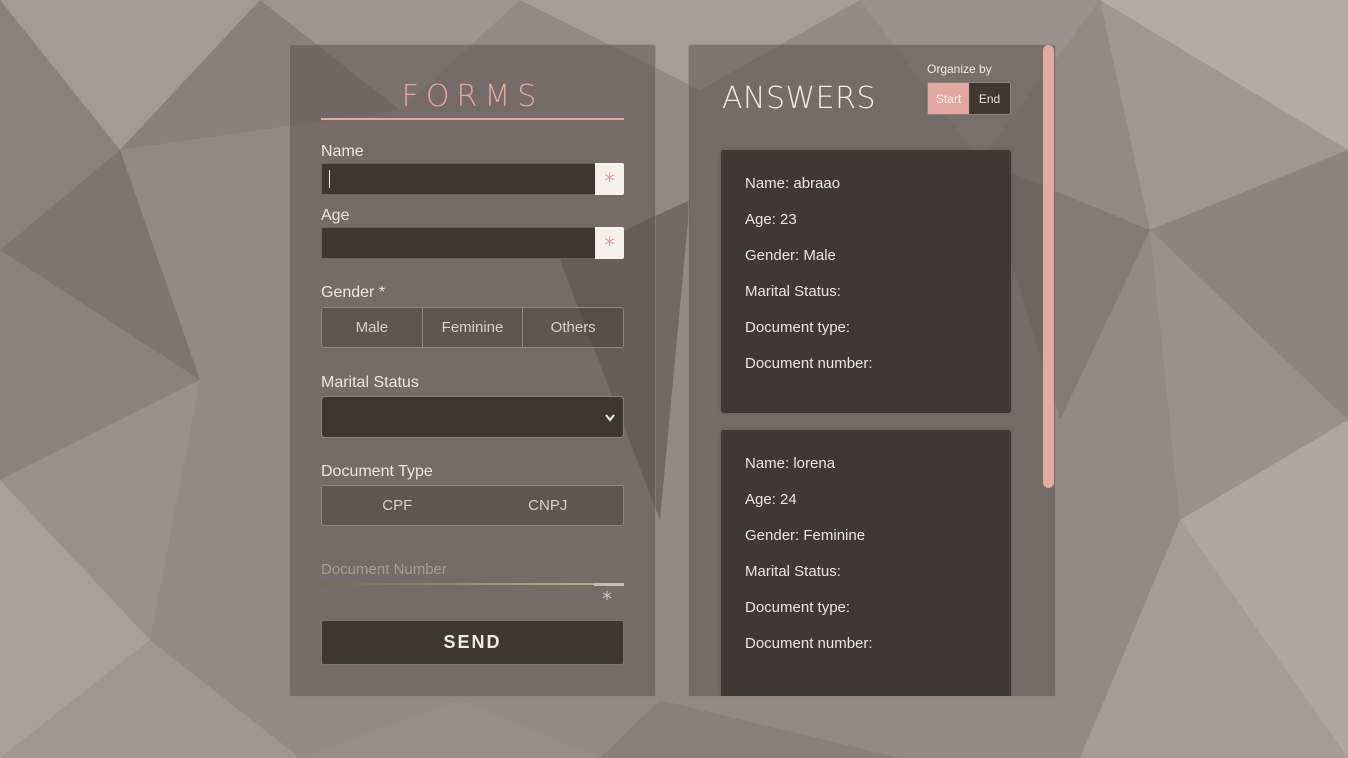  I want to click on forms-title: FORMS, so click(472, 99).